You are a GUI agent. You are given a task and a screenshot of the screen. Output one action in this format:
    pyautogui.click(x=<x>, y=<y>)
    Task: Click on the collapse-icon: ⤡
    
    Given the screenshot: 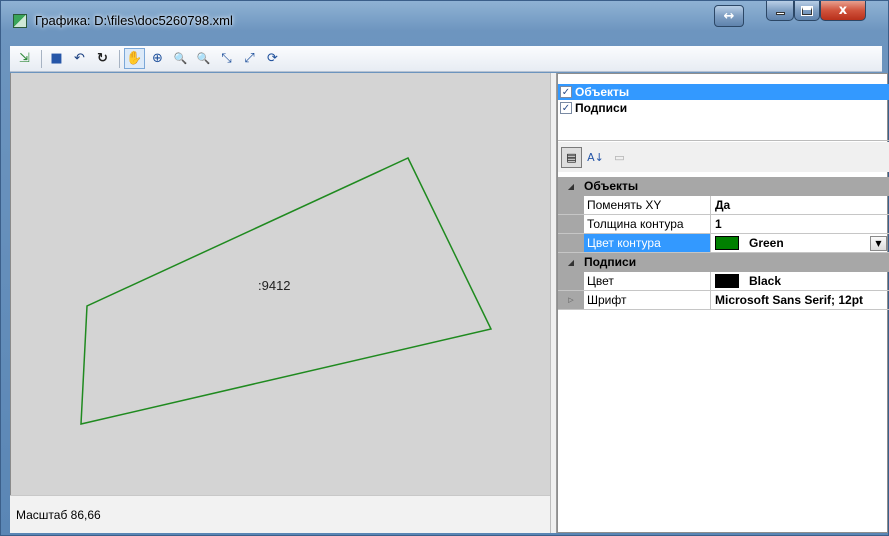 What is the action you would take?
    pyautogui.click(x=226, y=58)
    